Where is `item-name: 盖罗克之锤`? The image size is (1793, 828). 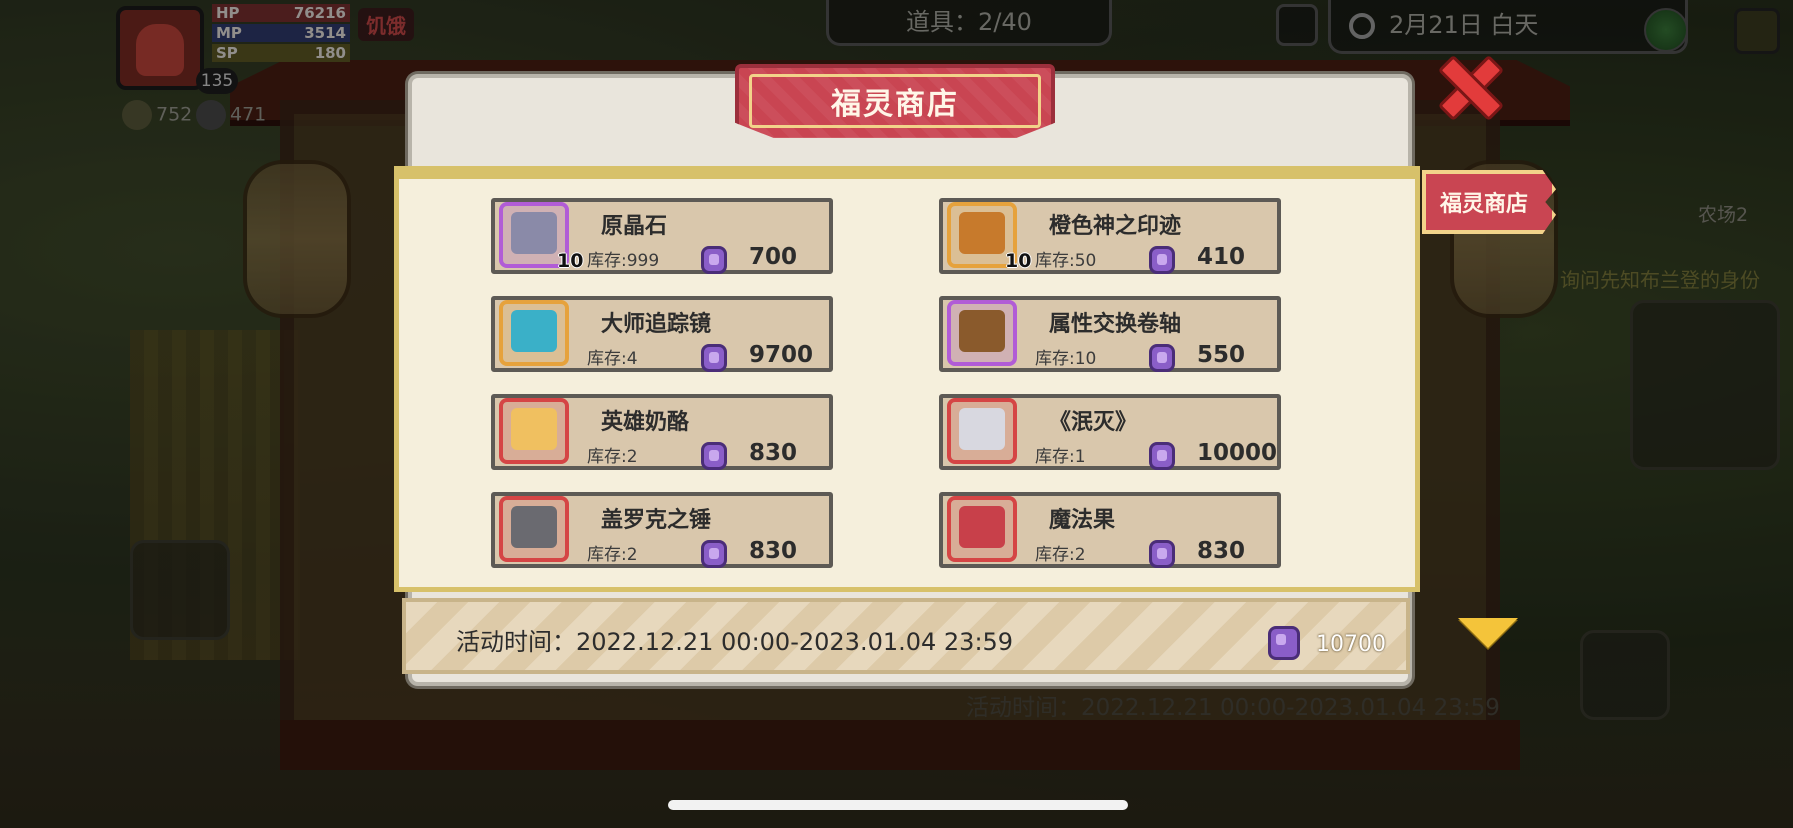
item-name: 盖罗克之锤 is located at coordinates (656, 520).